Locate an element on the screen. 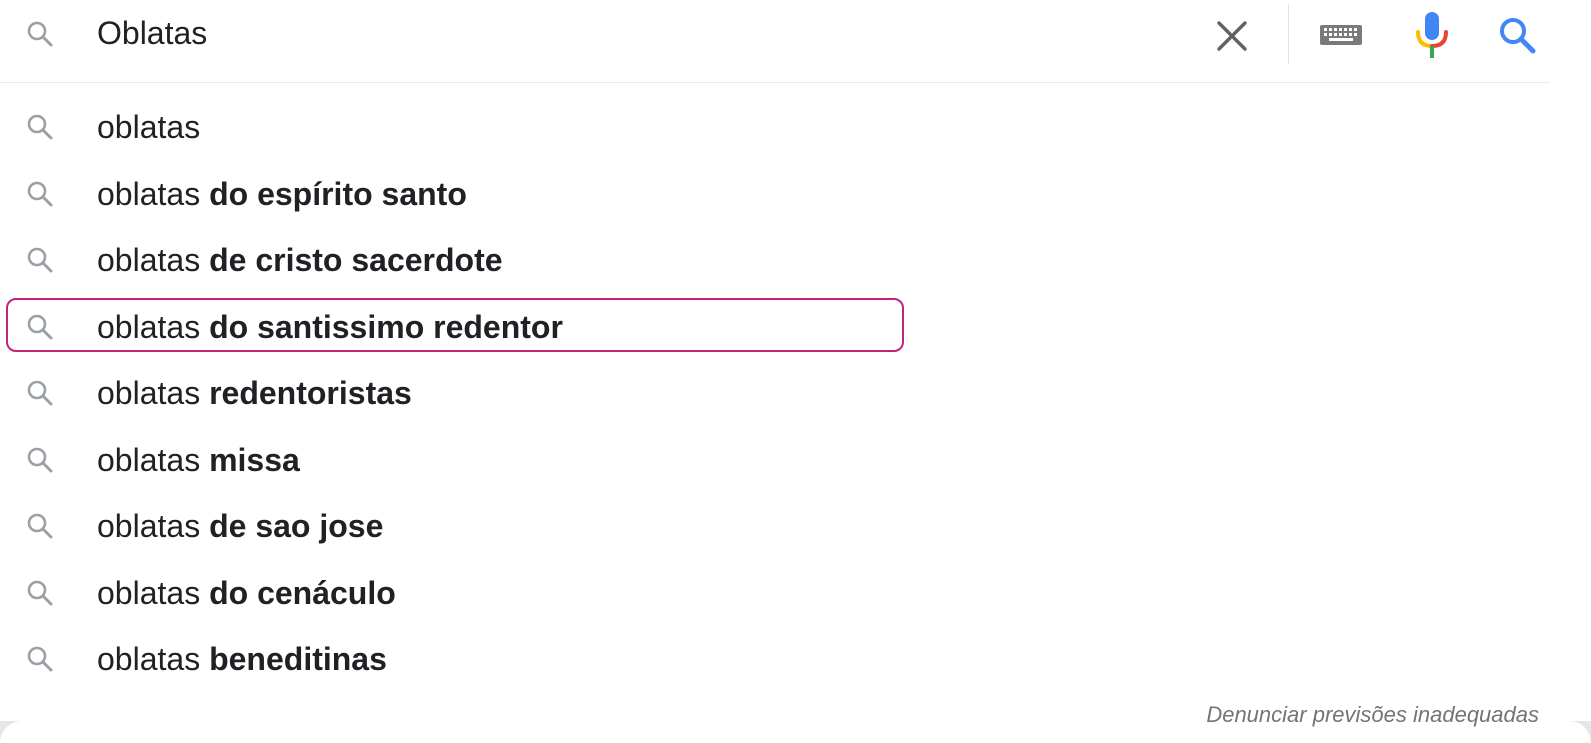  search-input is located at coordinates (622, 33).